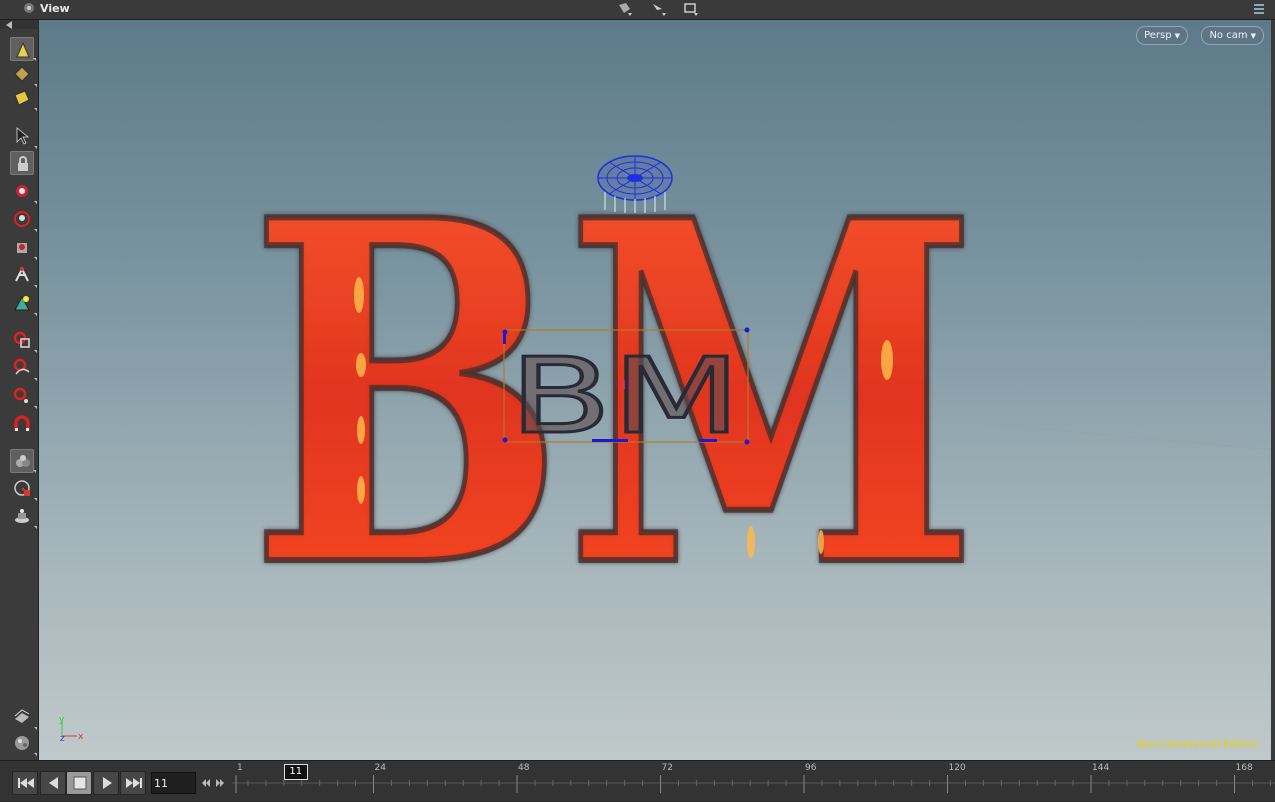  I want to click on select-primitives-tool, so click(23, 98).